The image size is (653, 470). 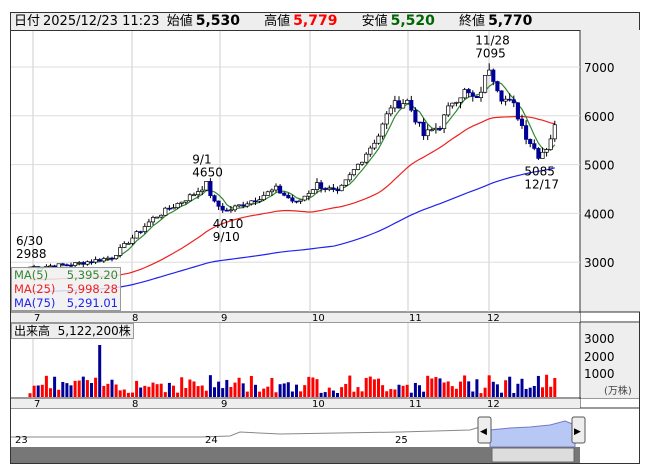 What do you see at coordinates (135, 404) in the screenshot?
I see `month-tick: 8` at bounding box center [135, 404].